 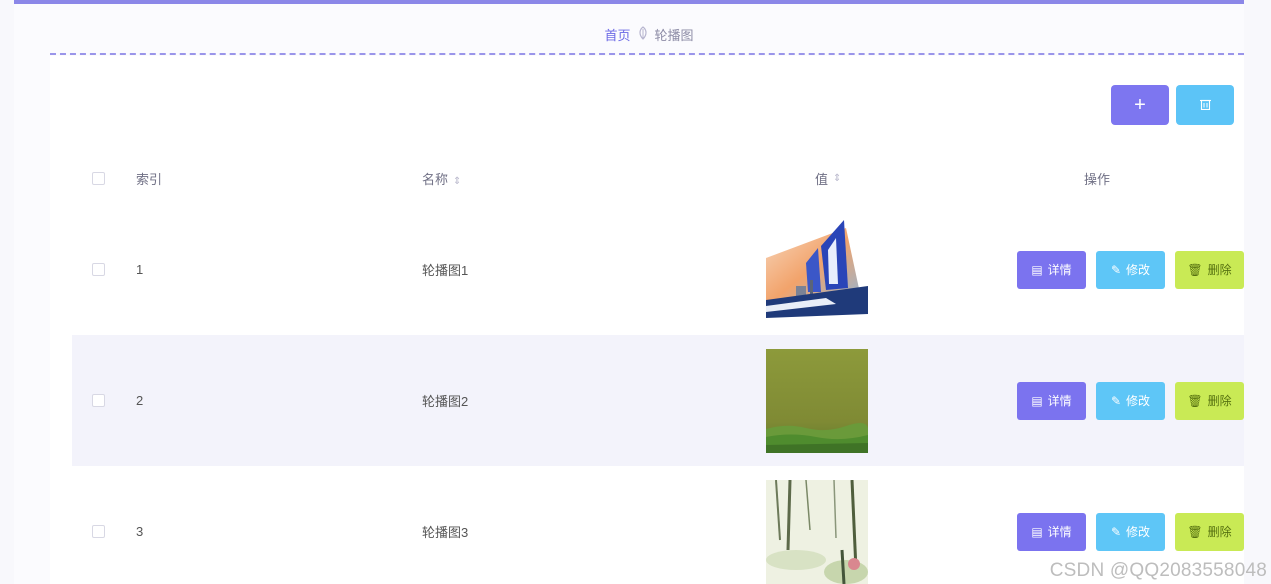 What do you see at coordinates (817, 269) in the screenshot?
I see `sailboats-image` at bounding box center [817, 269].